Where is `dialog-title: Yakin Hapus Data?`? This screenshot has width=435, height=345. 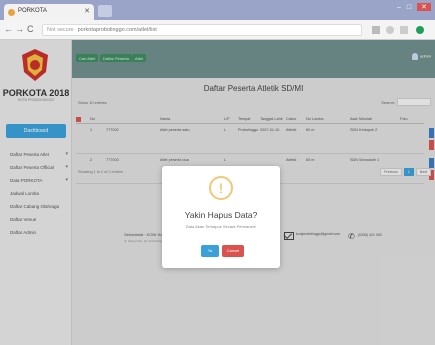 dialog-title: Yakin Hapus Data? is located at coordinates (221, 215).